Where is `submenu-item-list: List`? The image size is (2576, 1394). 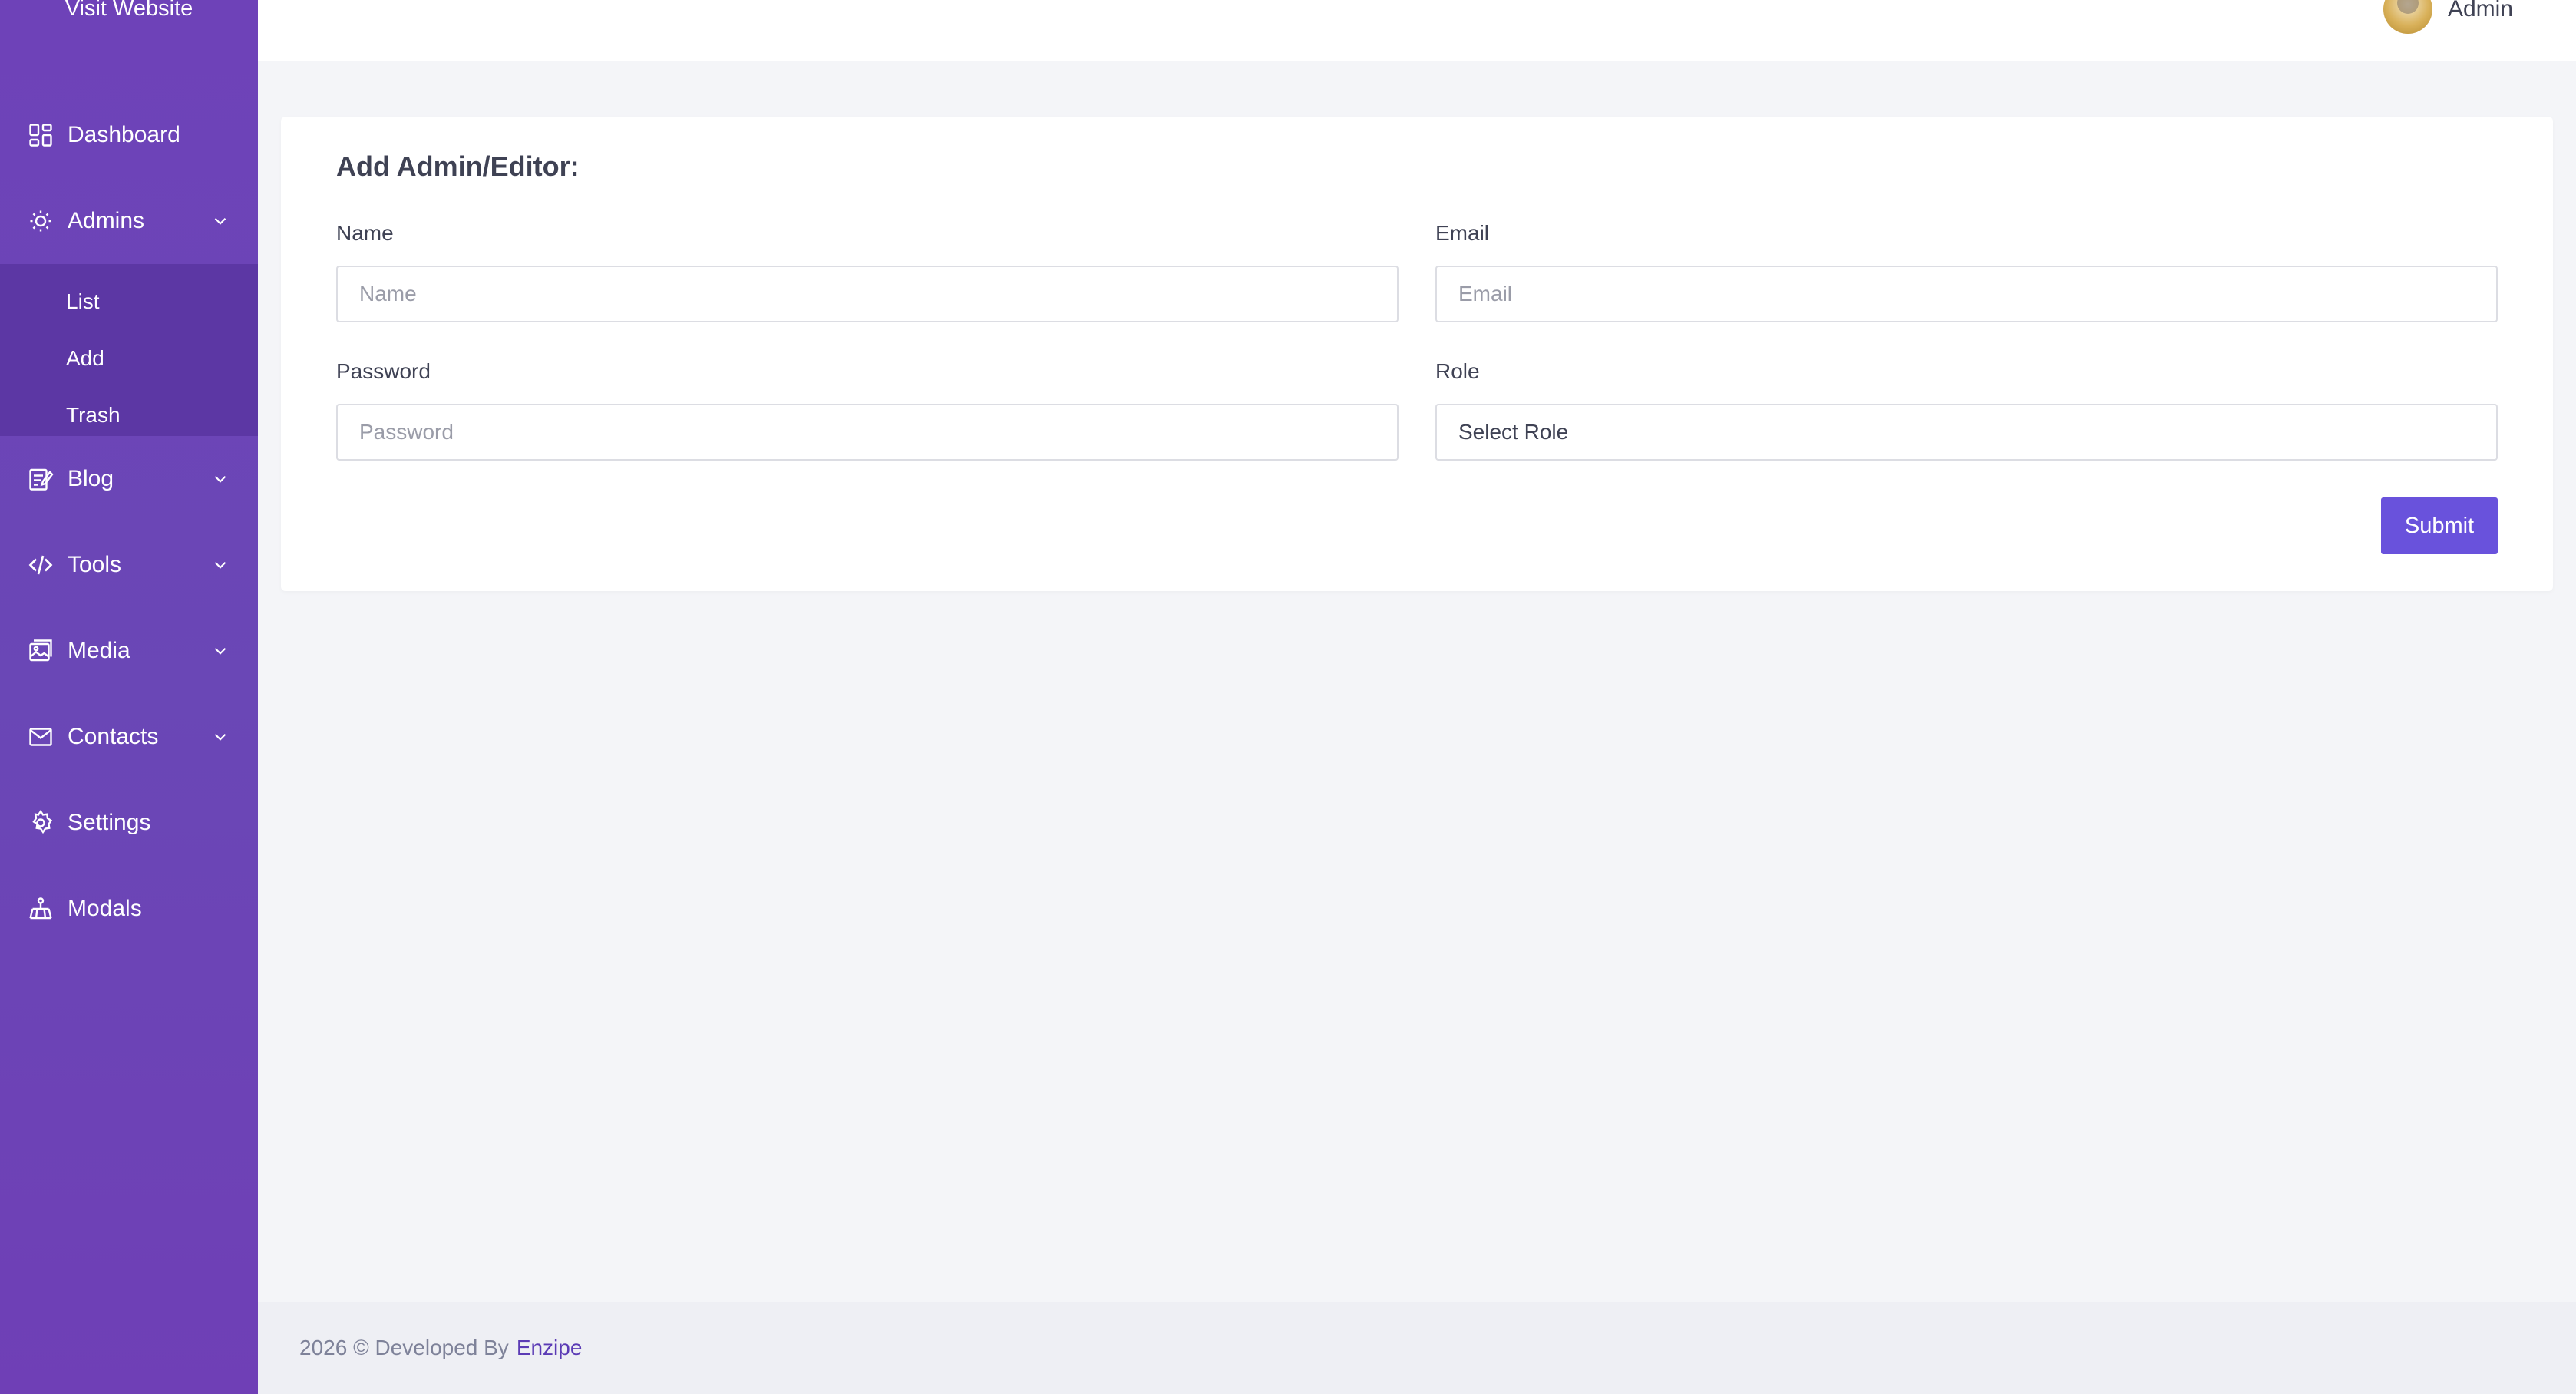
submenu-item-list: List is located at coordinates (129, 301).